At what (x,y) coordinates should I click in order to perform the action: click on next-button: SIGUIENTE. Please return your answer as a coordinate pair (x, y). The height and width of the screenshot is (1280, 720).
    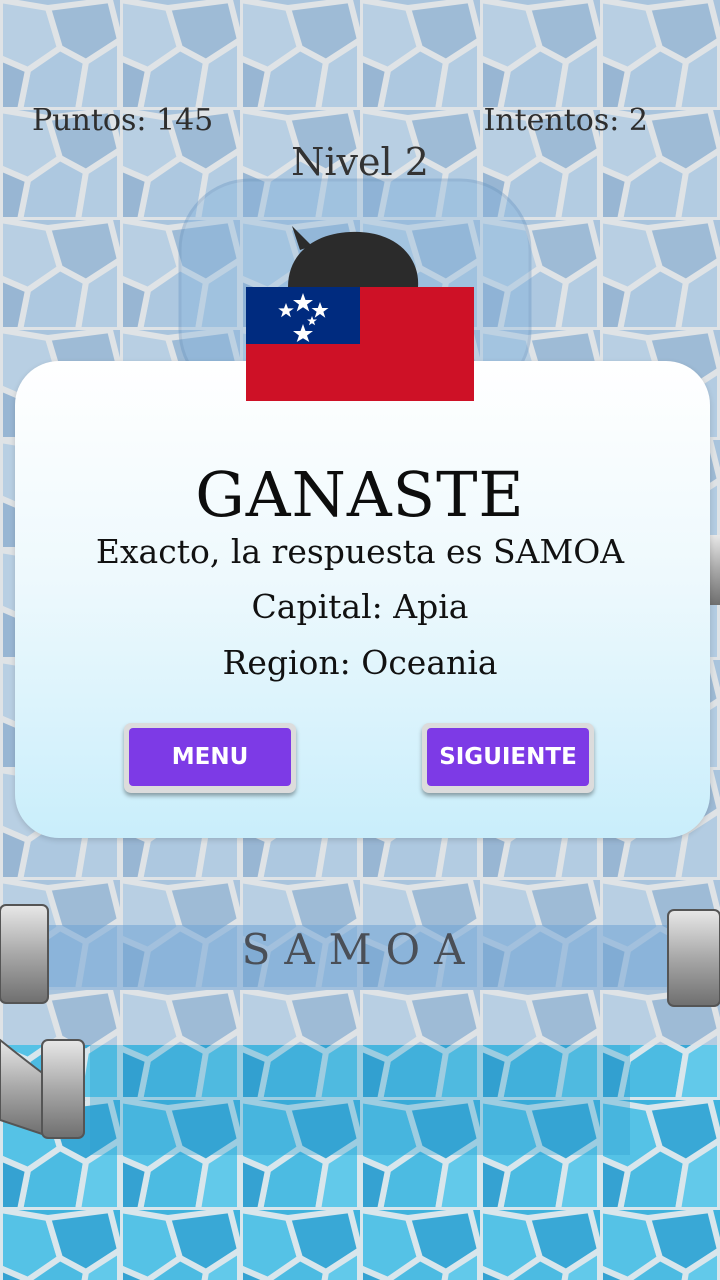
    Looking at the image, I should click on (508, 758).